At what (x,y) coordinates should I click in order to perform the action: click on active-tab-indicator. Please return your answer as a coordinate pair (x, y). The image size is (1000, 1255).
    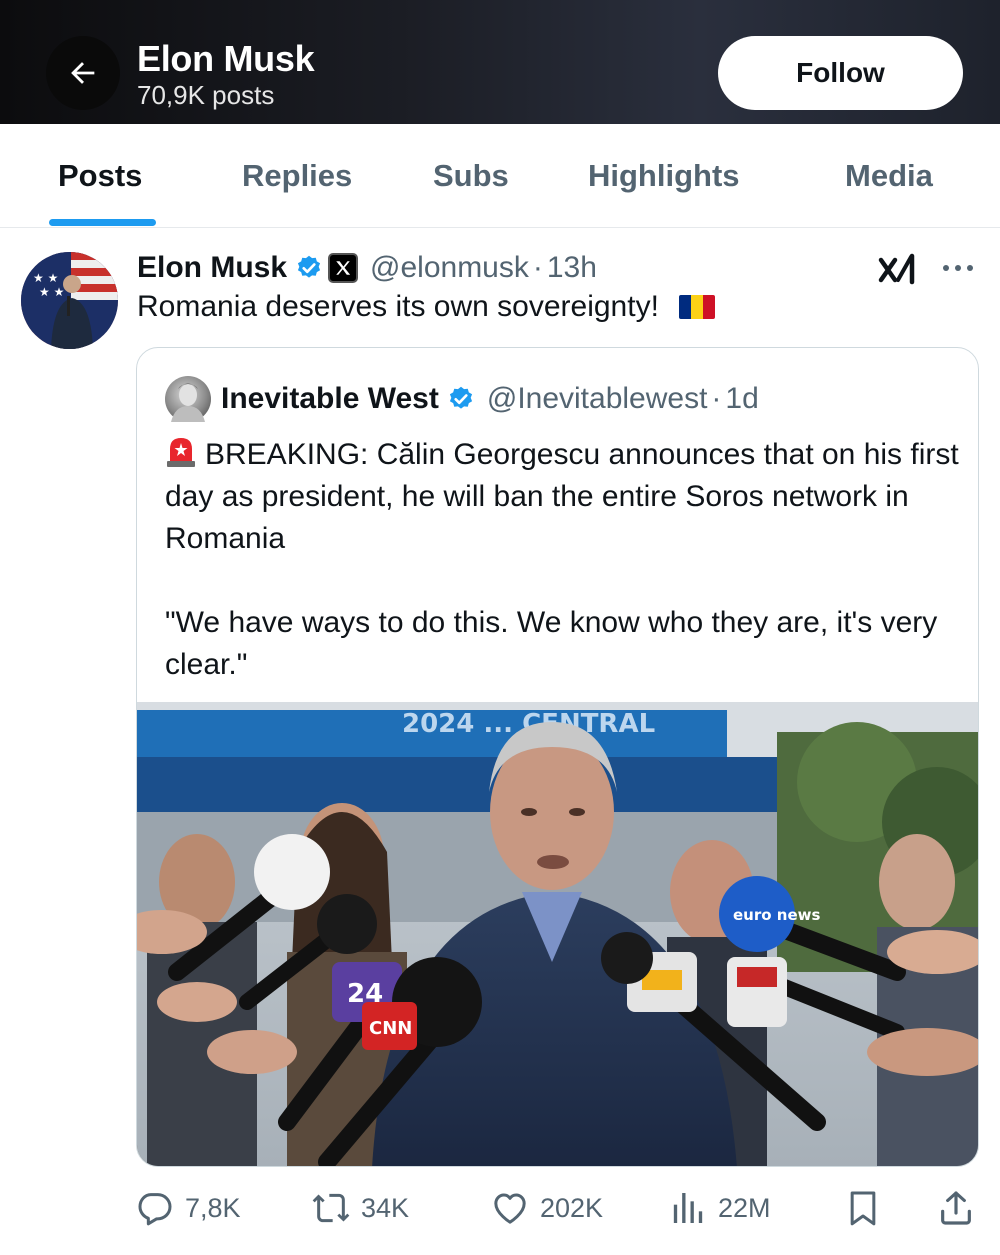
    Looking at the image, I should click on (102, 222).